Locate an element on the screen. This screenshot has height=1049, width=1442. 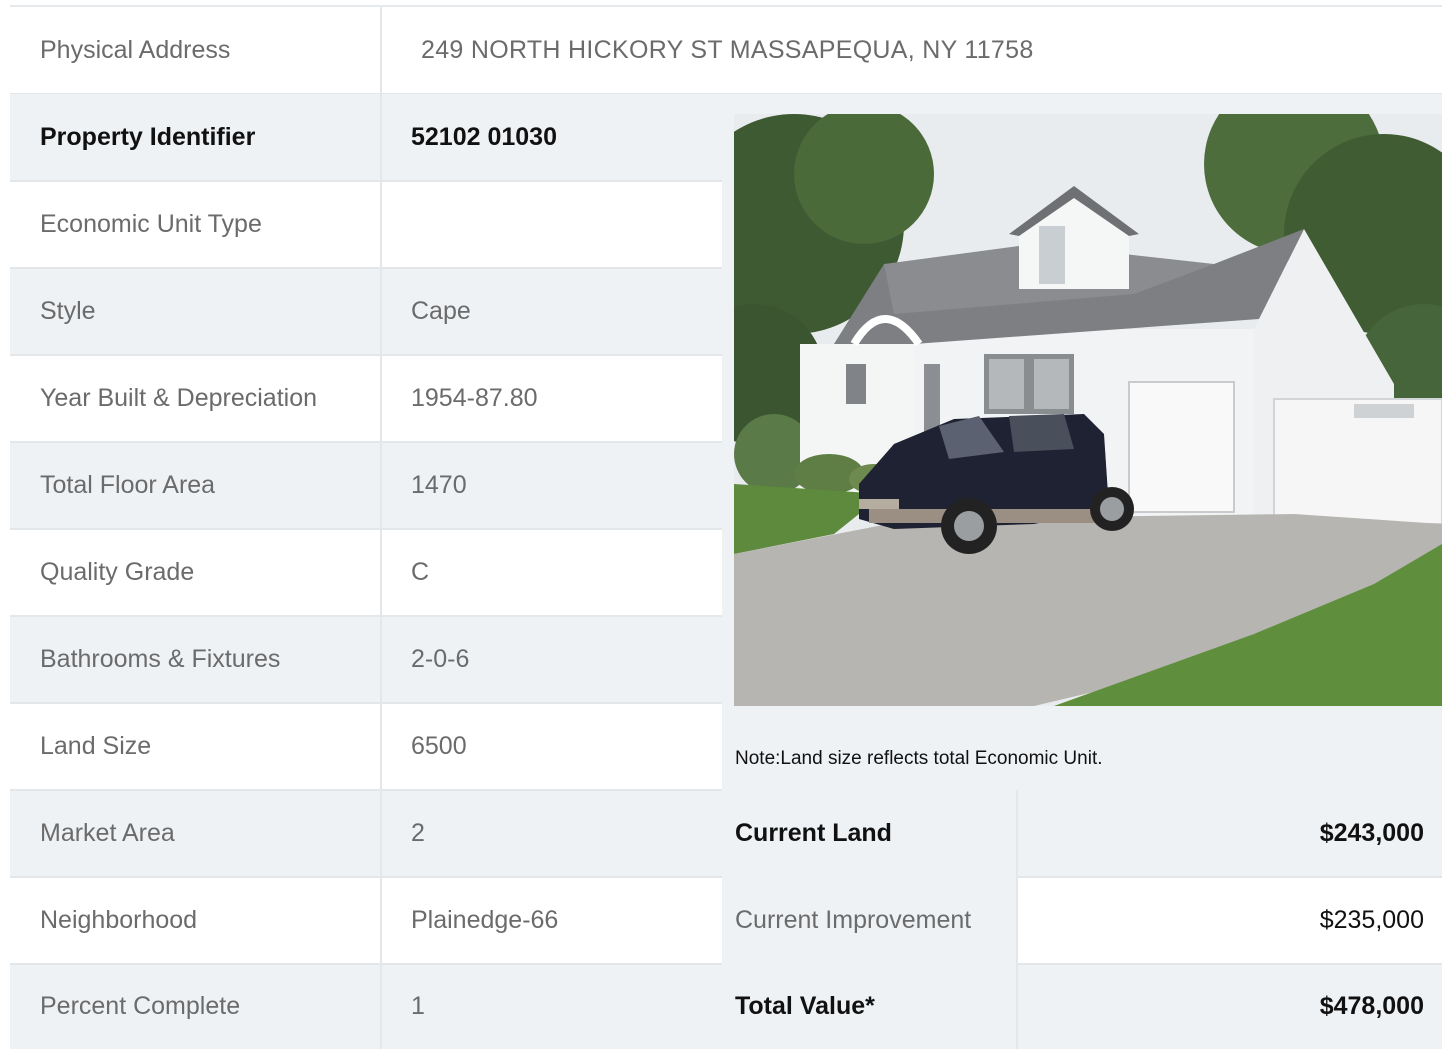
value-year-built: 1954-87.80 is located at coordinates (551, 398).